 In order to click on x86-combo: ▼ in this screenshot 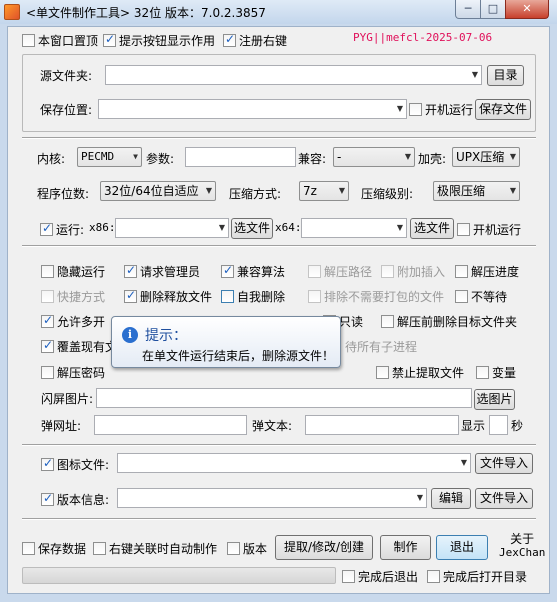, I will do `click(172, 228)`.